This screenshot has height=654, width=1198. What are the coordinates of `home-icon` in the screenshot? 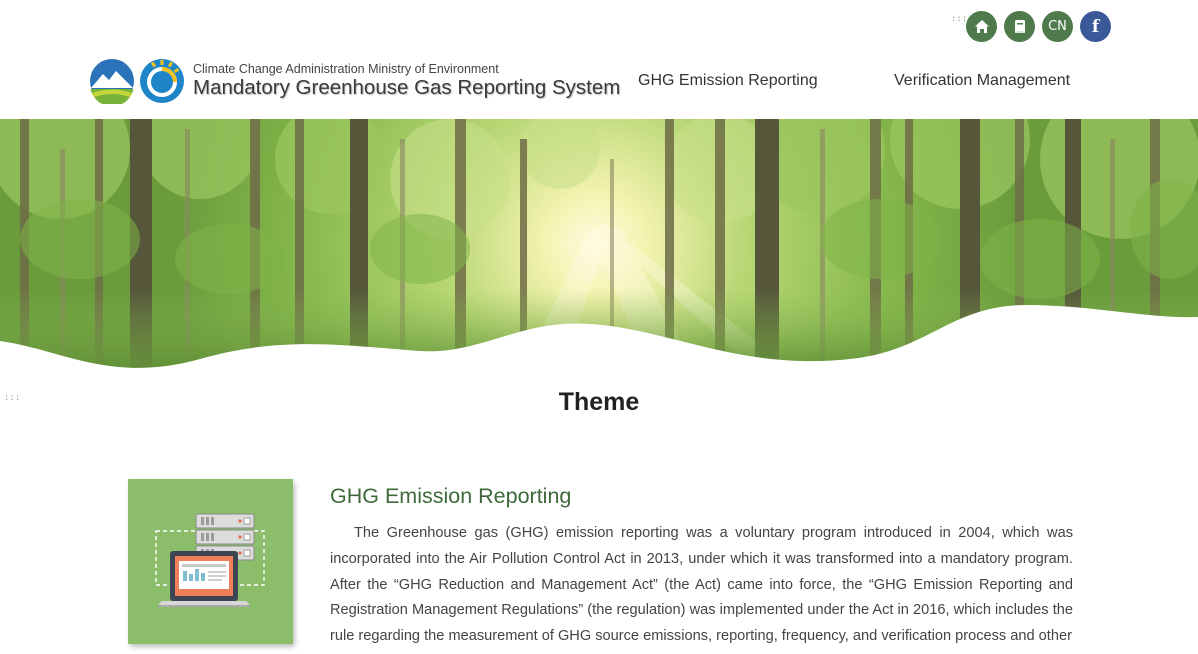 It's located at (981, 26).